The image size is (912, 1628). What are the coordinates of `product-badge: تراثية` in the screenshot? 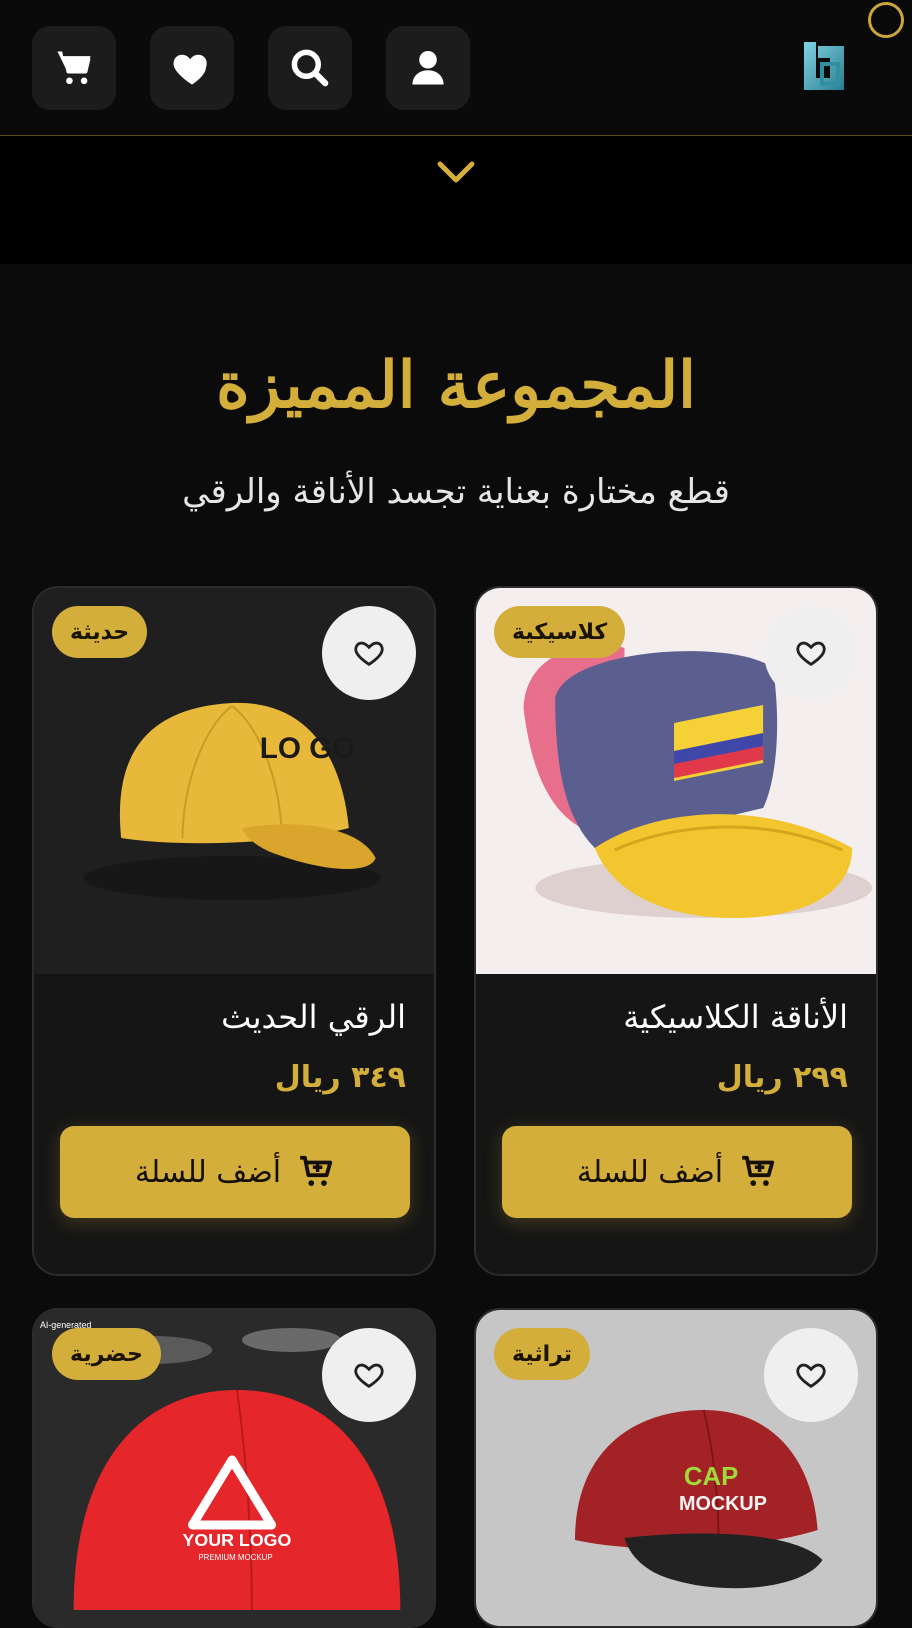 It's located at (542, 1354).